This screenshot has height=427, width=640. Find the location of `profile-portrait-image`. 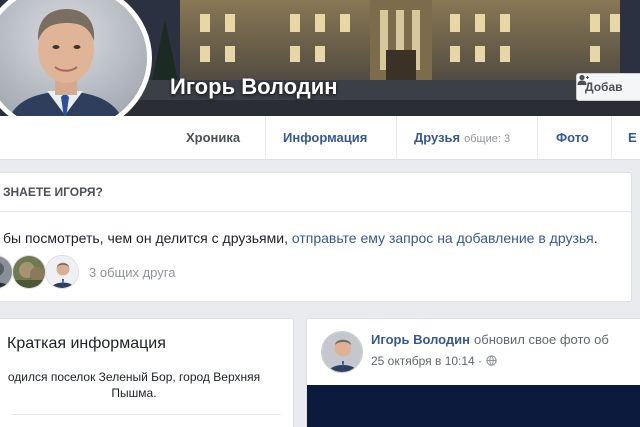

profile-portrait-image is located at coordinates (73, 65).